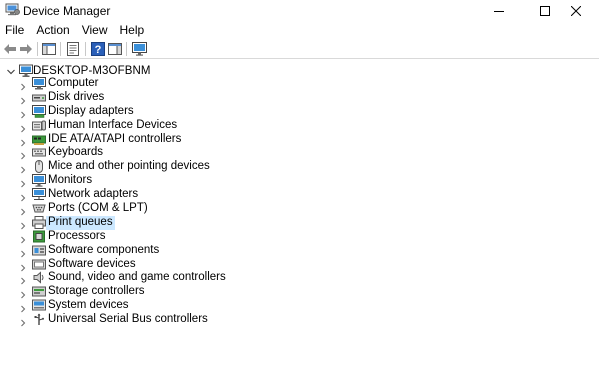  Describe the element at coordinates (39, 264) in the screenshot. I see `software-device-icon` at that location.